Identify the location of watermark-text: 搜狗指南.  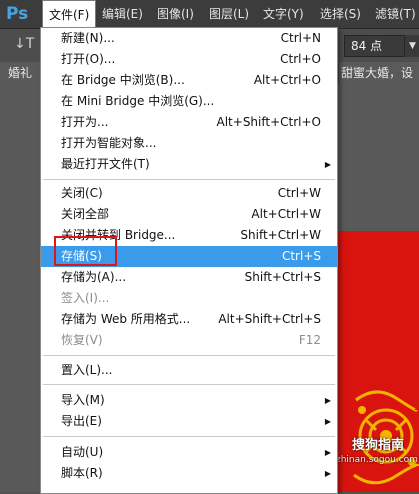
(378, 445).